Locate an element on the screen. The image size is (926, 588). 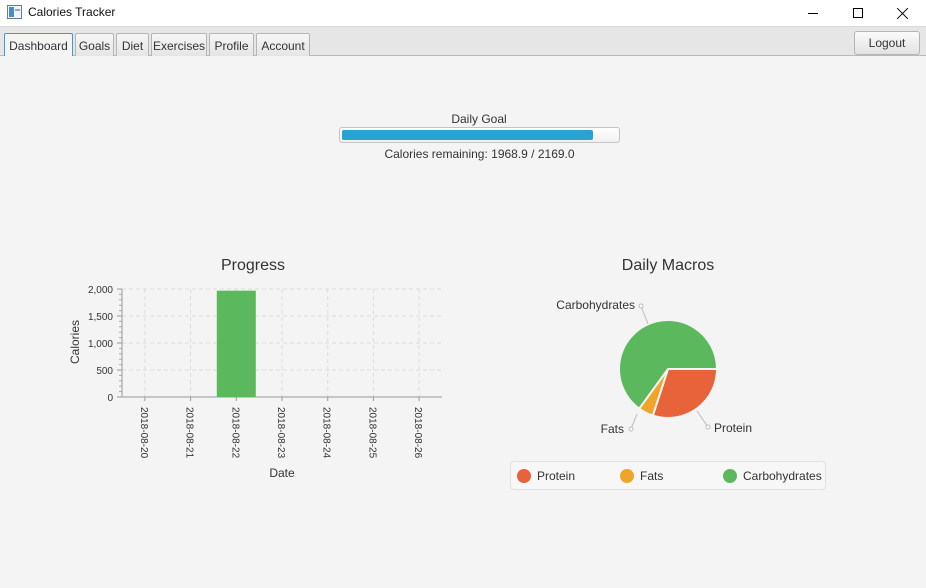
legend-item-protein: Protein is located at coordinates (546, 476).